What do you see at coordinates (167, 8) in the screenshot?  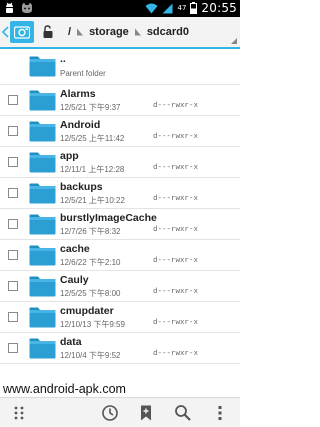 I see `signal-icon` at bounding box center [167, 8].